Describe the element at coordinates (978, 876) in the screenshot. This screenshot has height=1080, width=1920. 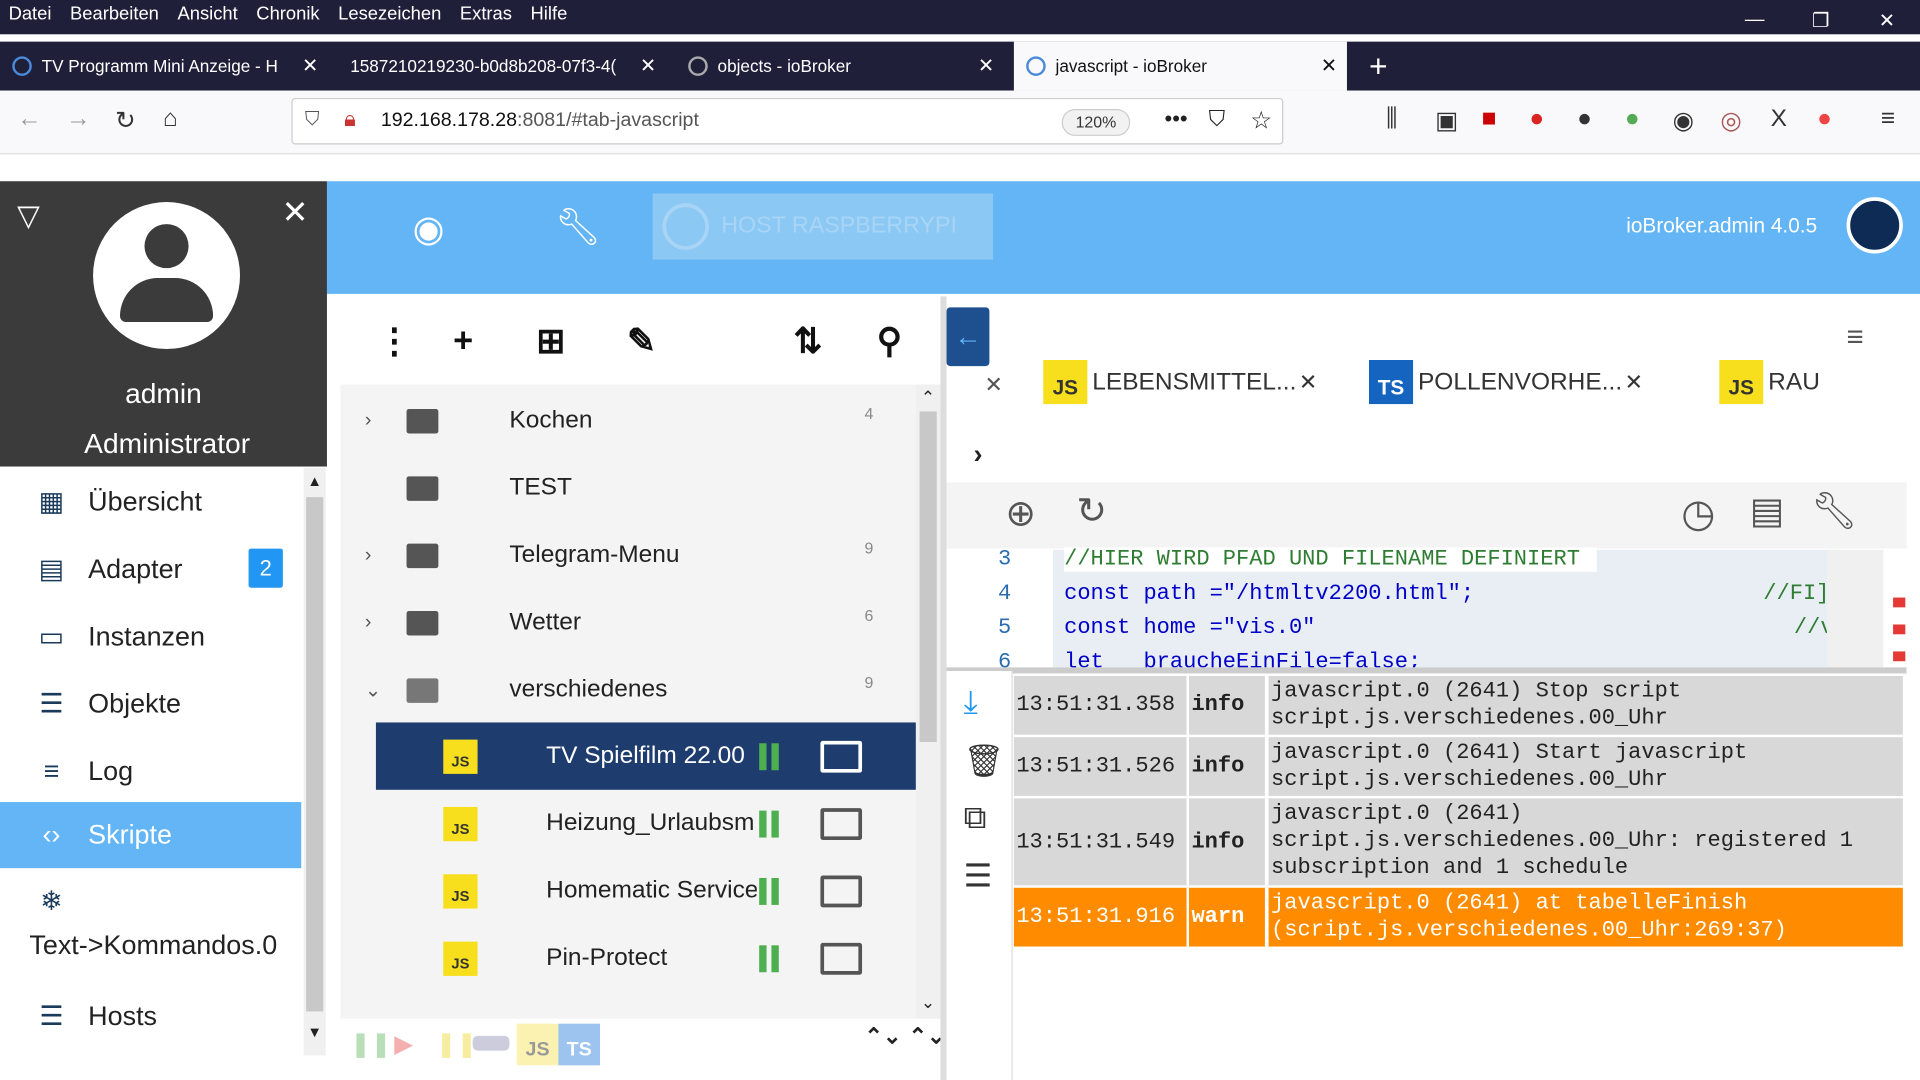
I see `log-detail-icon: ☰` at that location.